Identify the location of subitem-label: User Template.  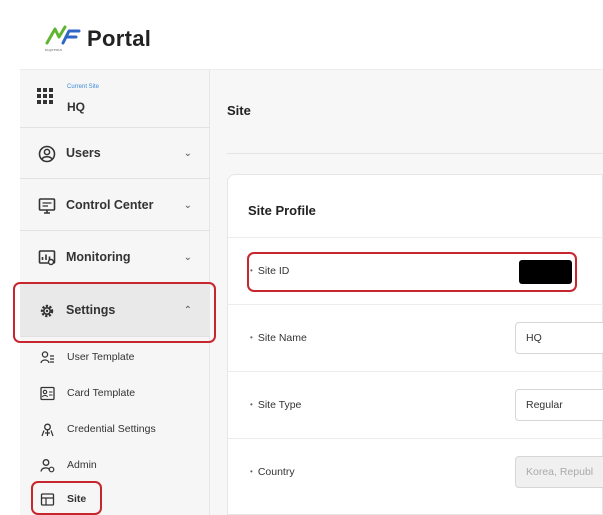
(101, 357).